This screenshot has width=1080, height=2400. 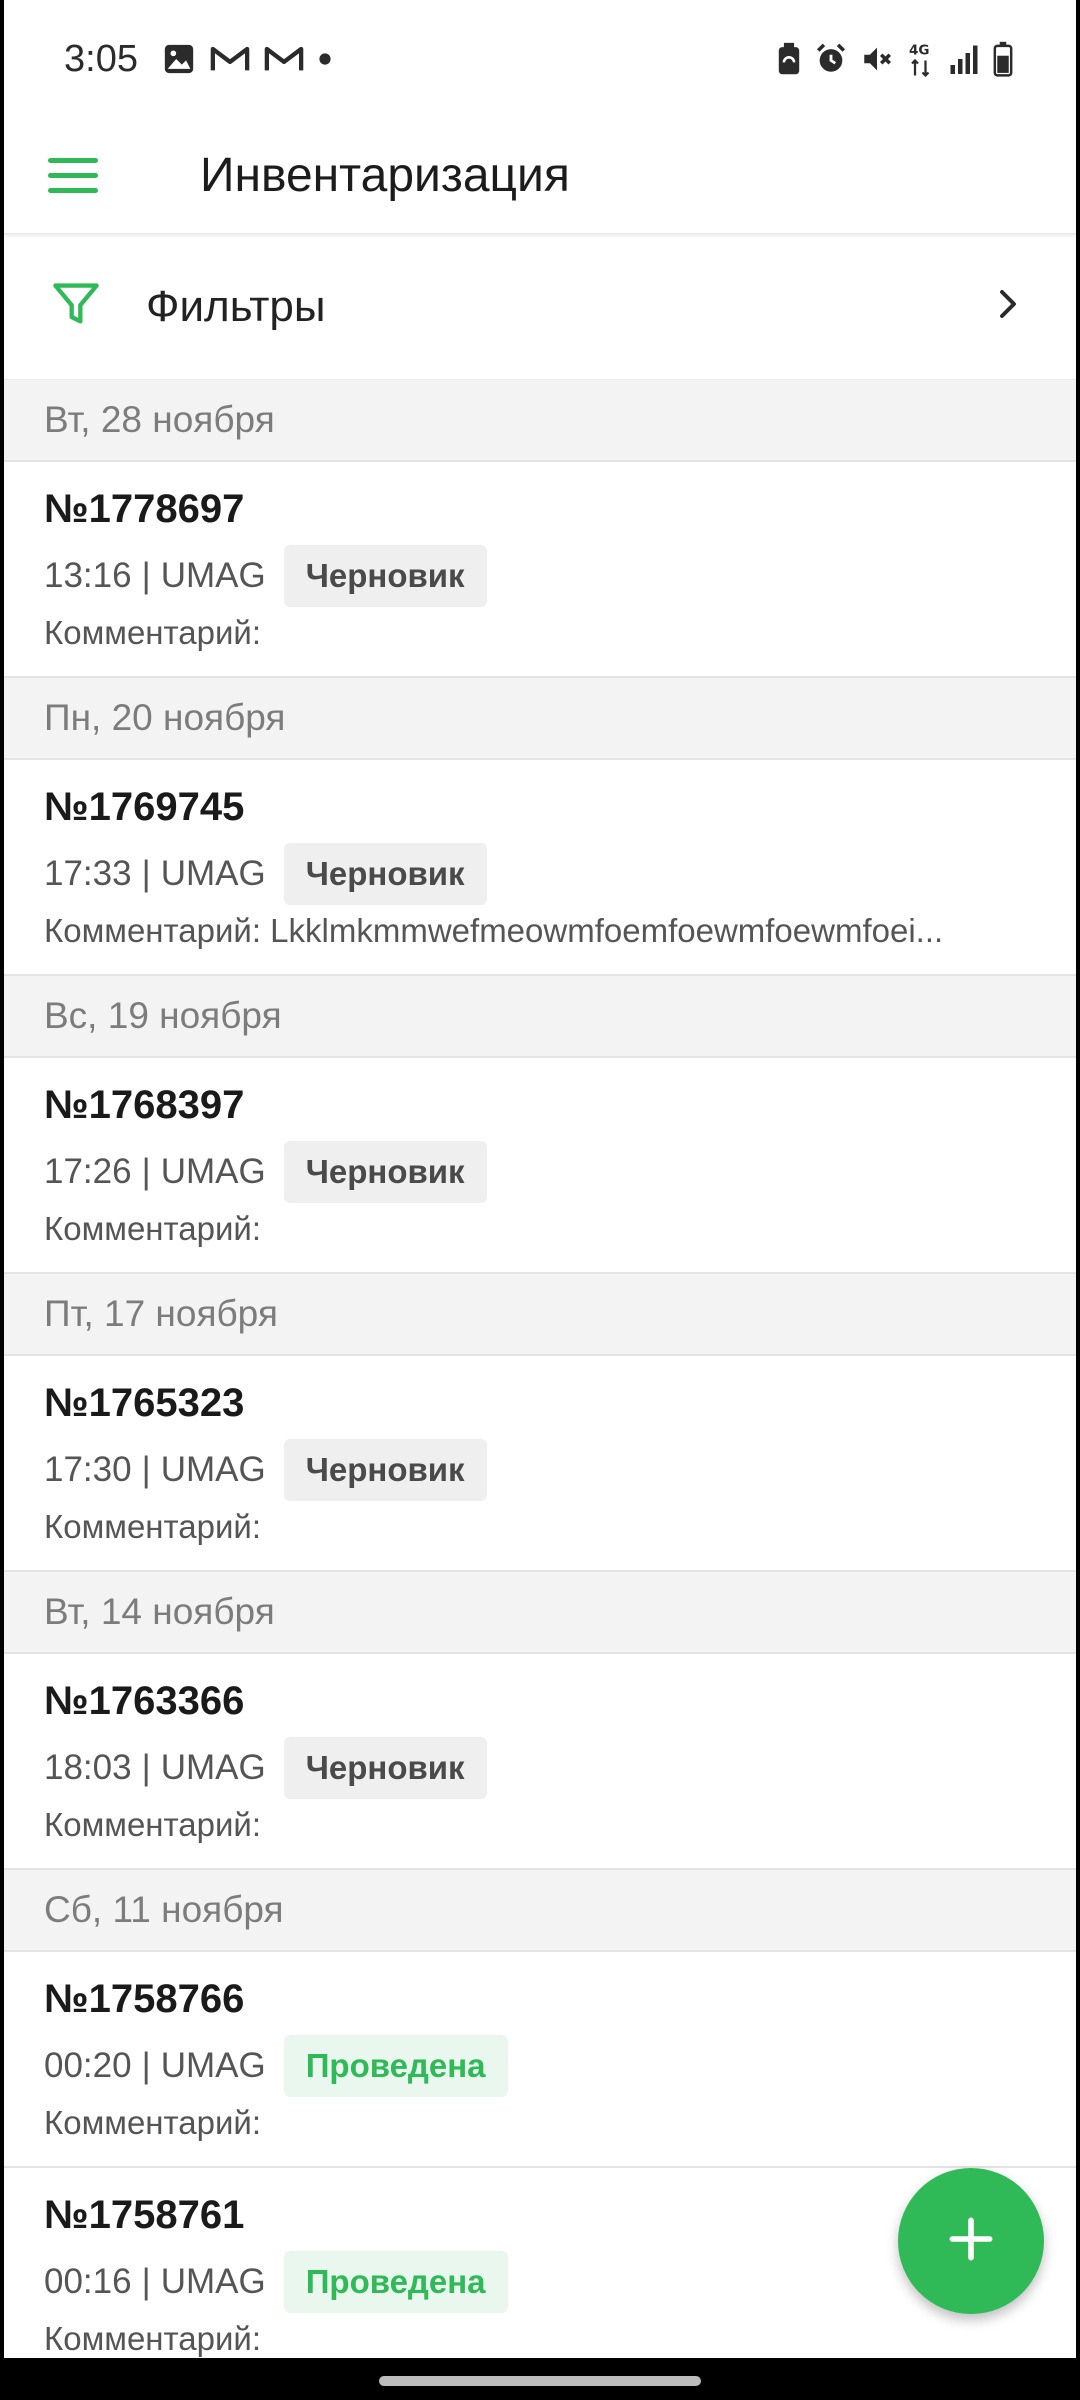 I want to click on chevron-right-icon, so click(x=1008, y=306).